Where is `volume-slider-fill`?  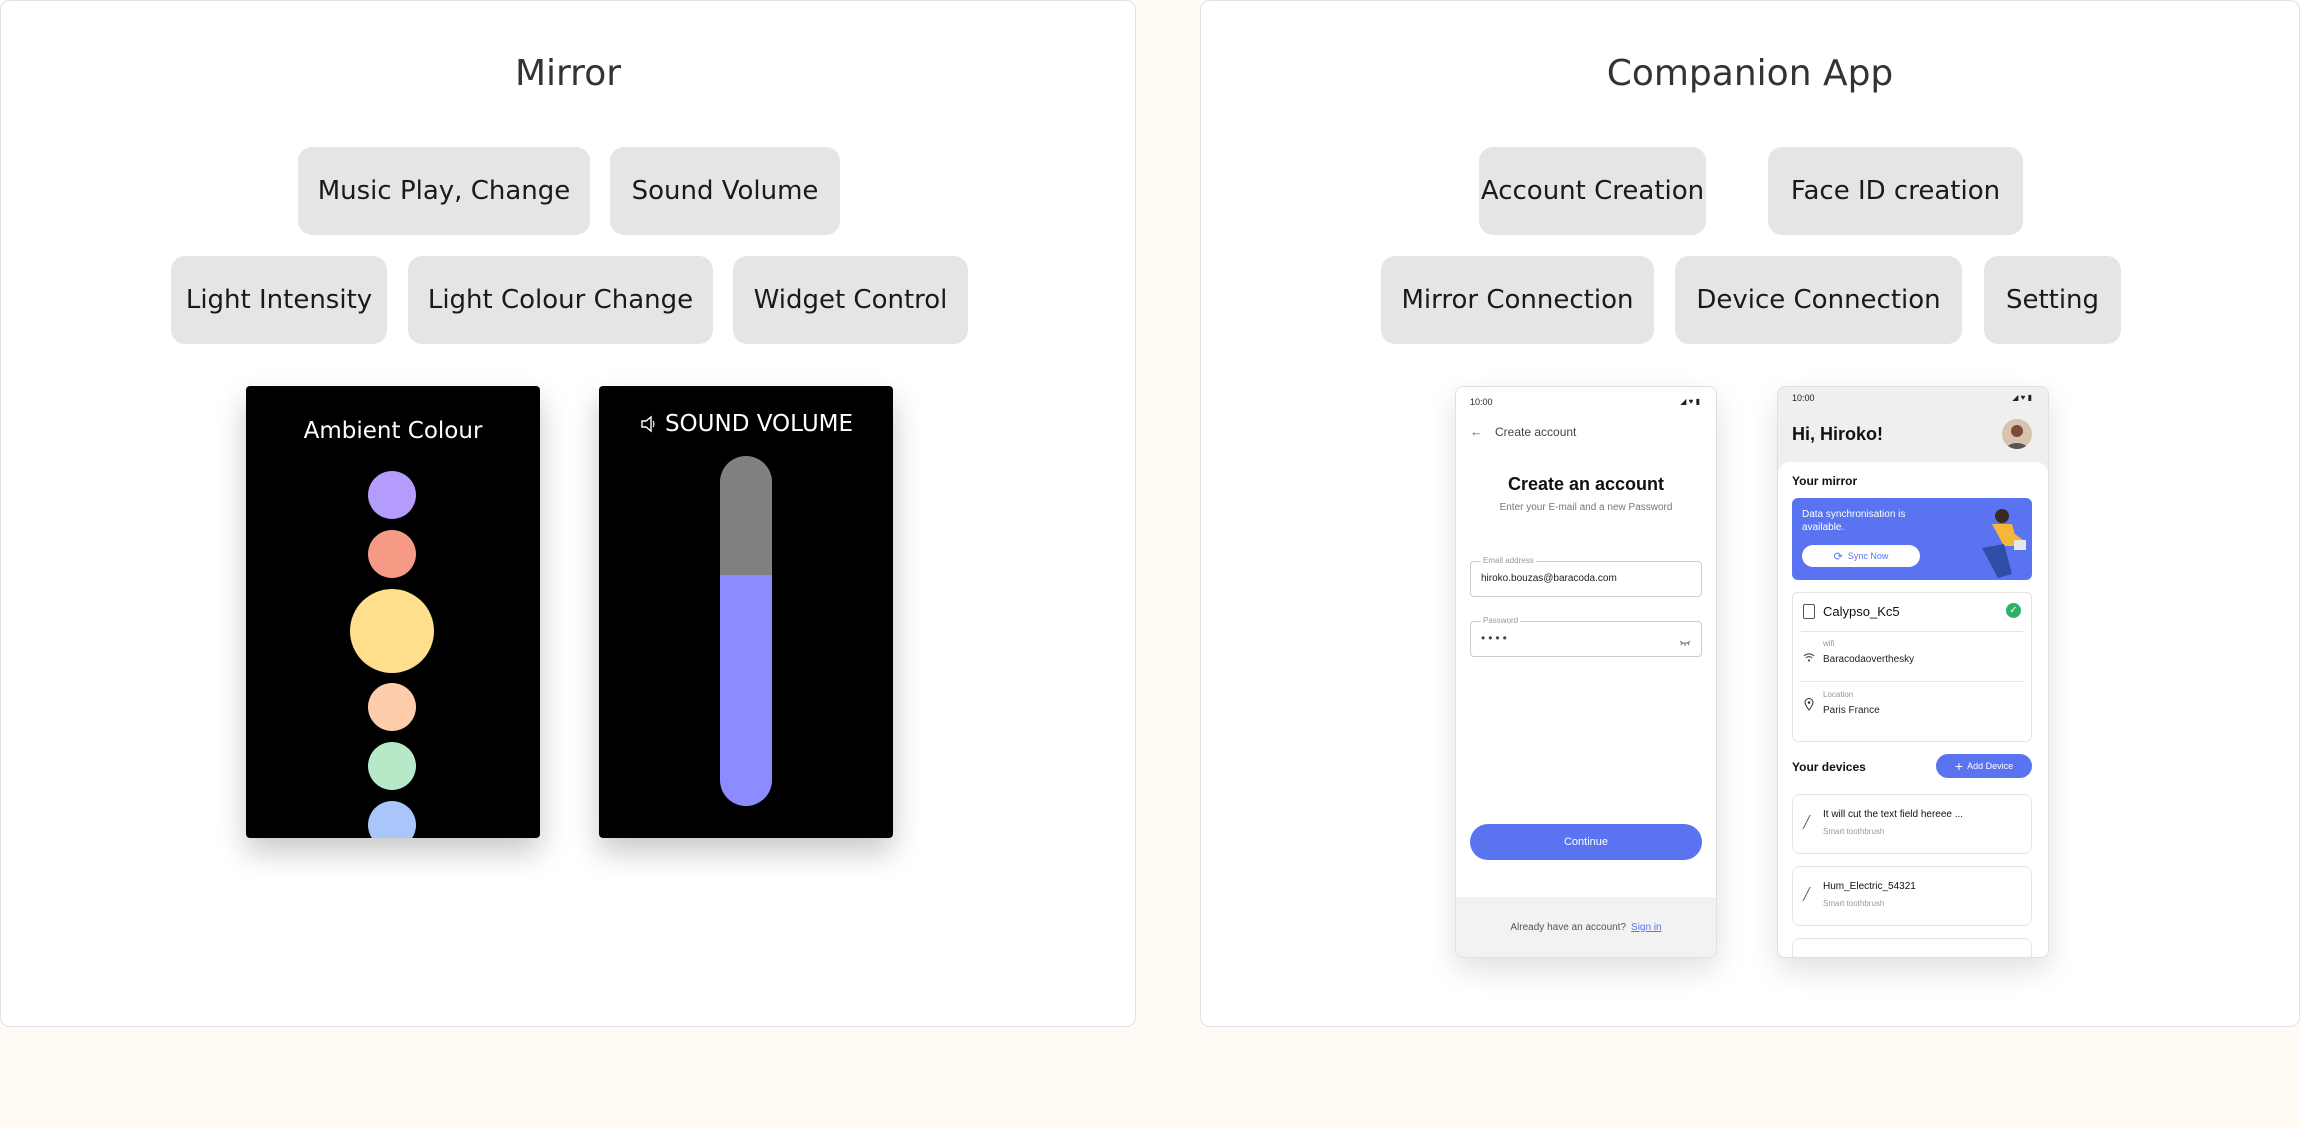
volume-slider-fill is located at coordinates (746, 690).